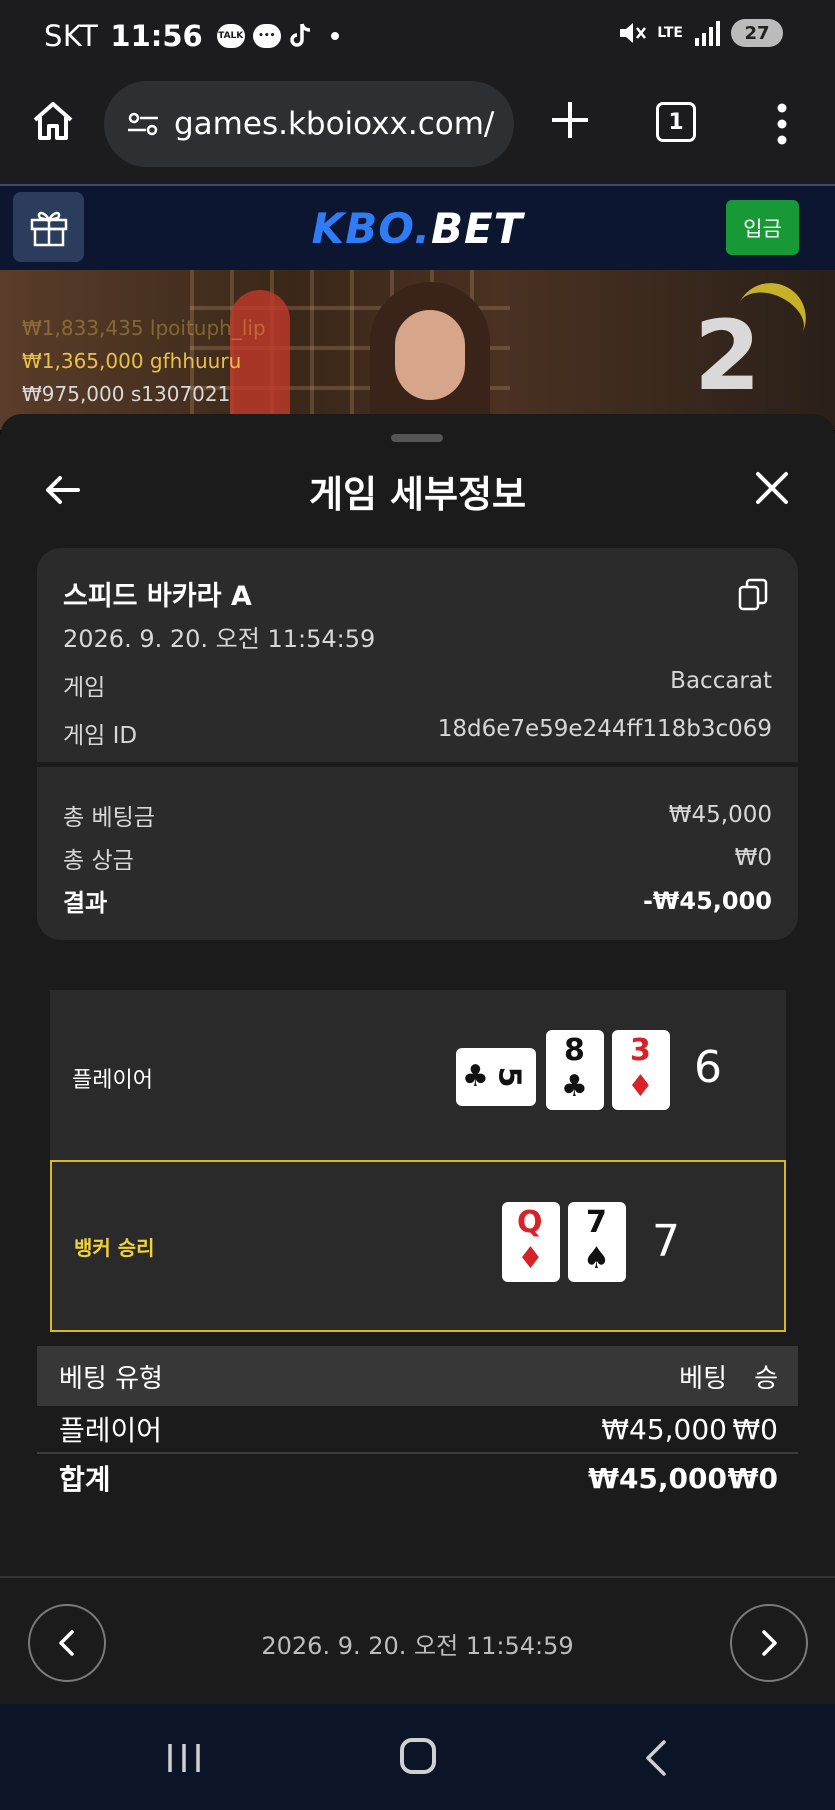  Describe the element at coordinates (112, 1080) in the screenshot. I see `player-hand-label: 플레이어` at that location.